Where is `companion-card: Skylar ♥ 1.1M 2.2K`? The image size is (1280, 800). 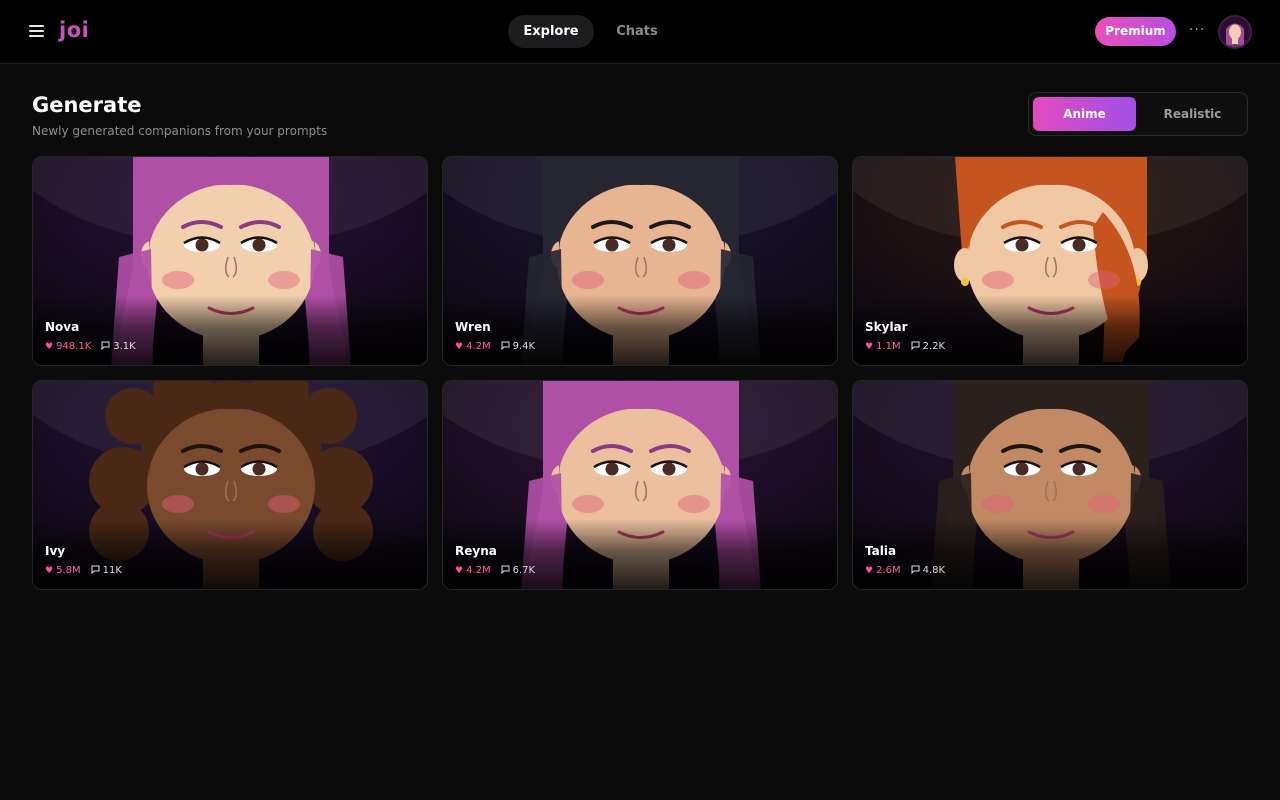 companion-card: Skylar ♥ 1.1M 2.2K is located at coordinates (1050, 261).